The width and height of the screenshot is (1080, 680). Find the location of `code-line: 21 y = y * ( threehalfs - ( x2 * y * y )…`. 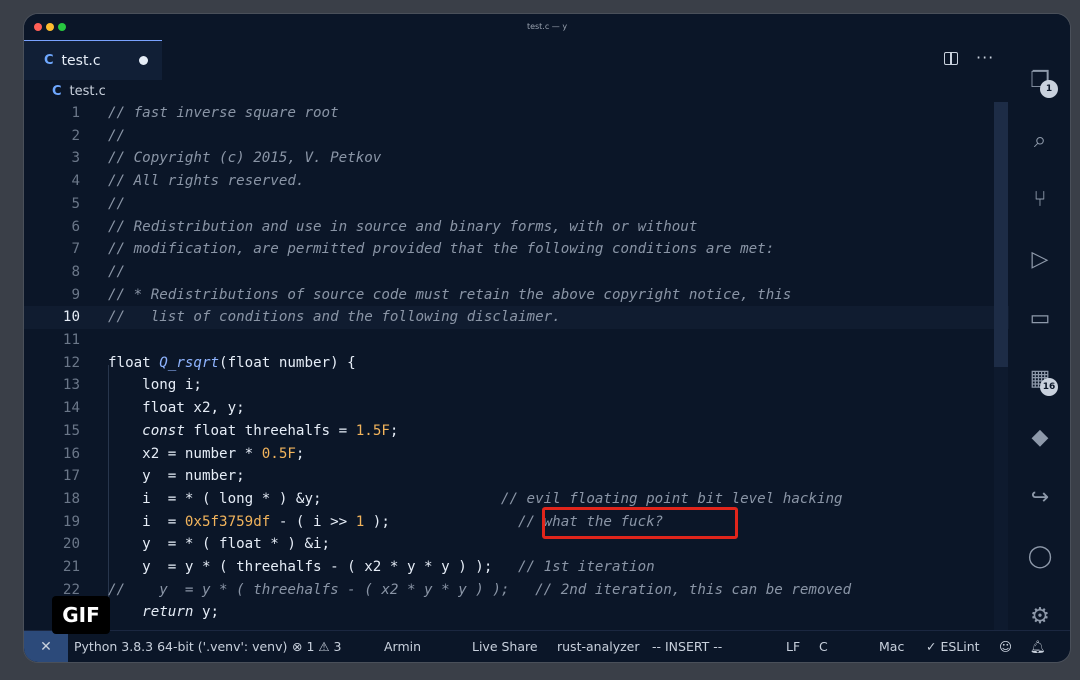

code-line: 21 y = y * ( threehalfs - ( x2 * y * y )… is located at coordinates (516, 567).